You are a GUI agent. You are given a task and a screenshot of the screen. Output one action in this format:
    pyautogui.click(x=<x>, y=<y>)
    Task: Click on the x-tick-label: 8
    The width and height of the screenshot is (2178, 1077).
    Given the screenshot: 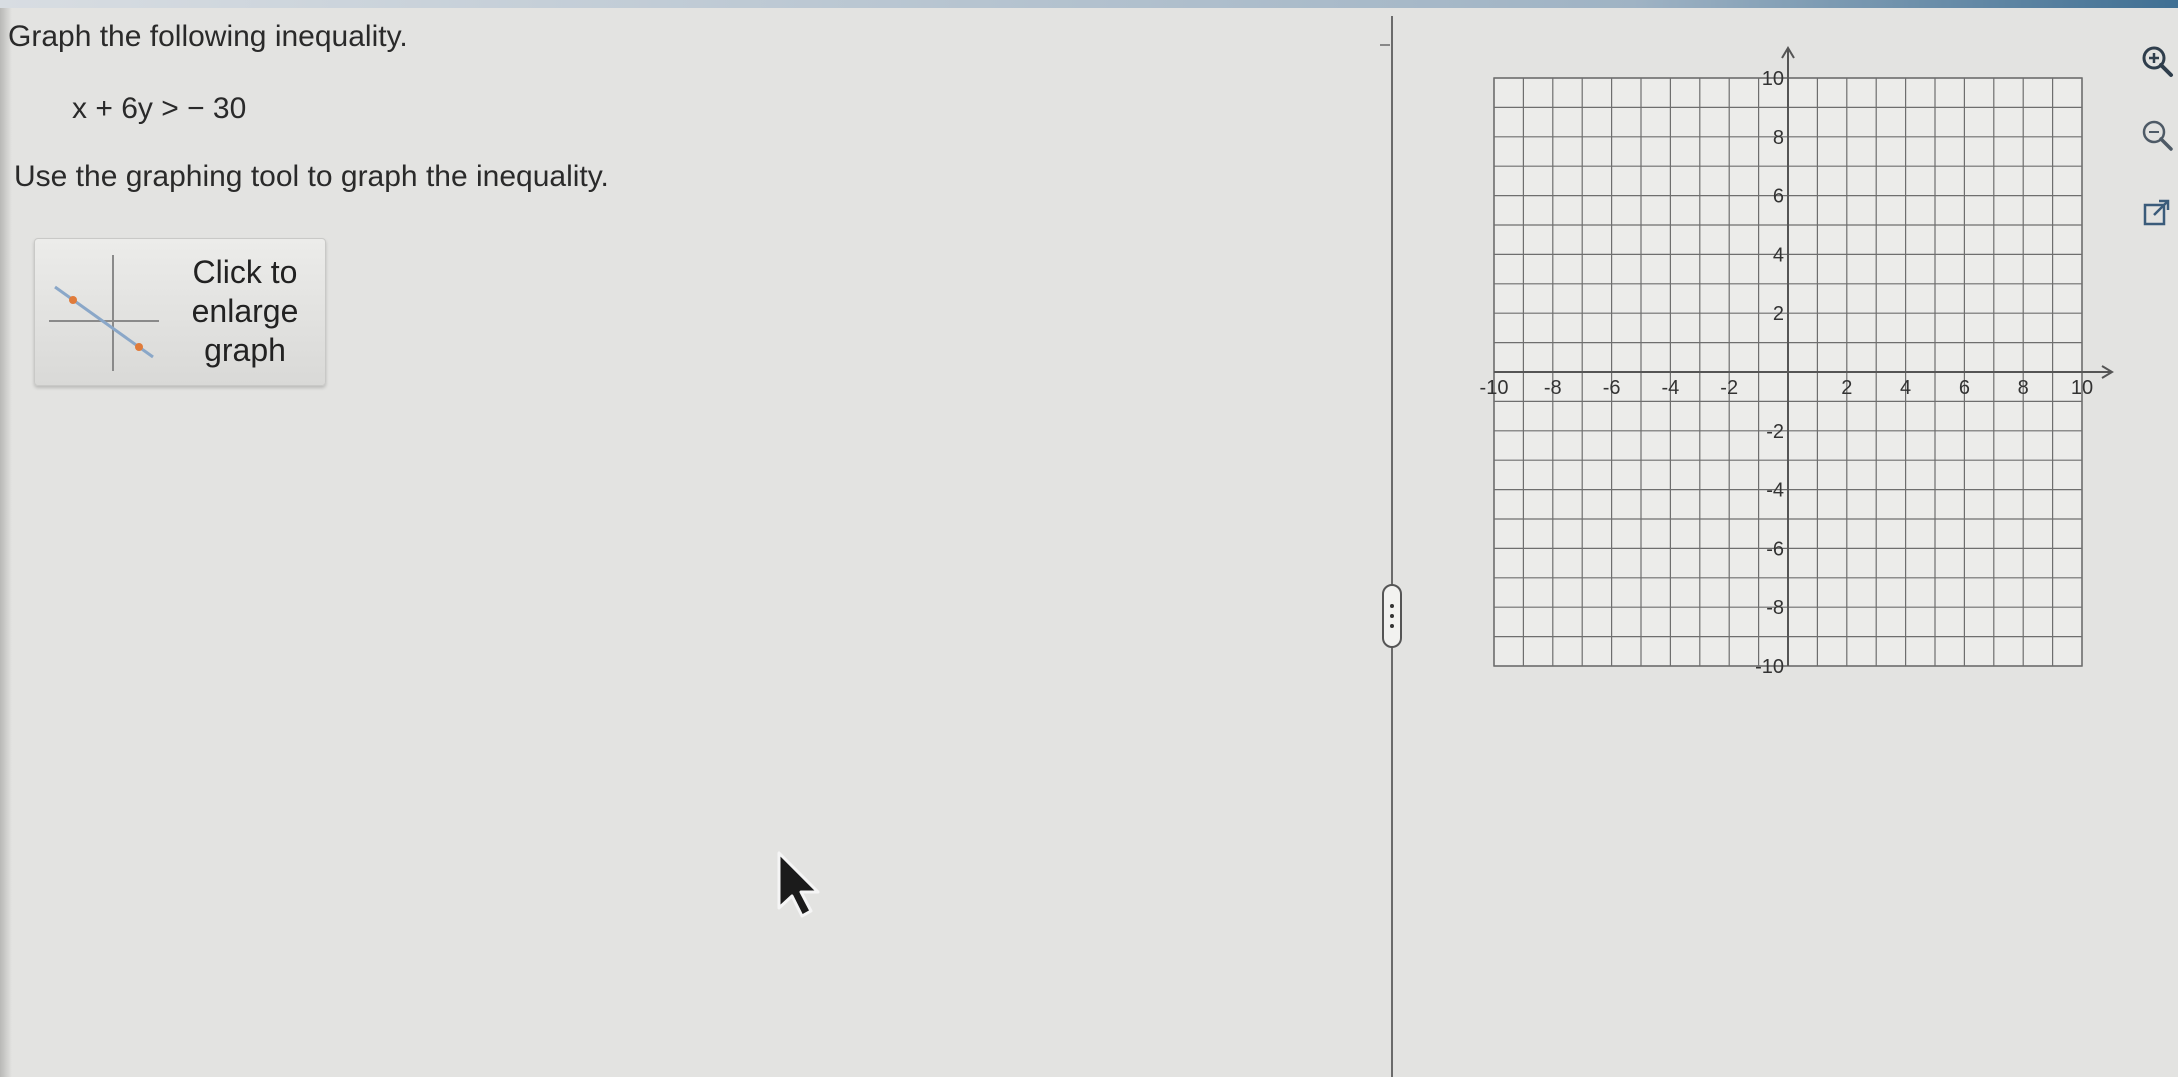 What is the action you would take?
    pyautogui.click(x=2023, y=388)
    